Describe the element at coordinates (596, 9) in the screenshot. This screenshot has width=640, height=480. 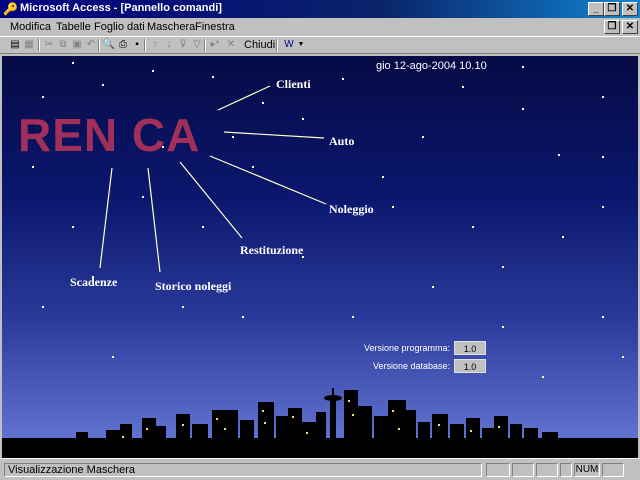
I see `minimize-button: _` at that location.